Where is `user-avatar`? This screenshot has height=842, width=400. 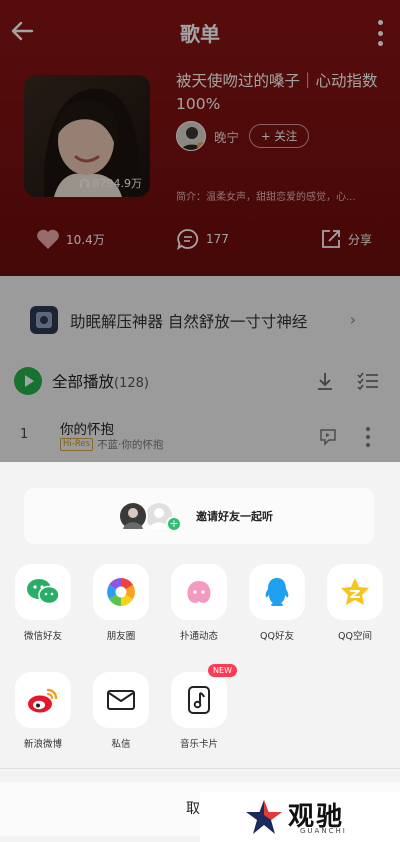 user-avatar is located at coordinates (133, 516).